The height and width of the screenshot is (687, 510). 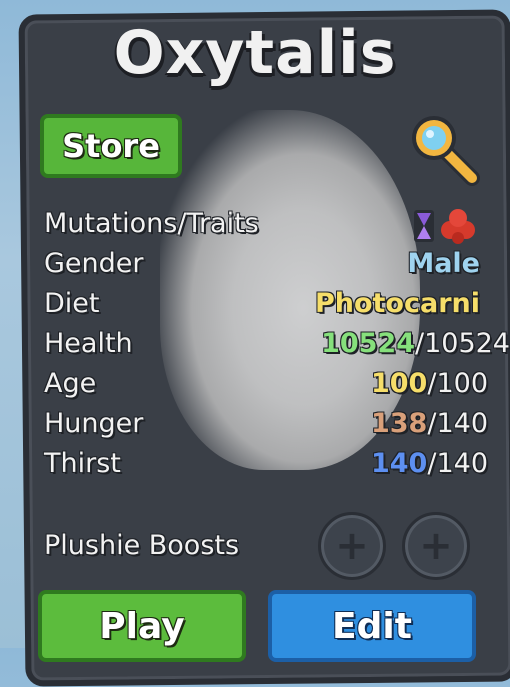 What do you see at coordinates (82, 463) in the screenshot?
I see `thirst-label: Thirst` at bounding box center [82, 463].